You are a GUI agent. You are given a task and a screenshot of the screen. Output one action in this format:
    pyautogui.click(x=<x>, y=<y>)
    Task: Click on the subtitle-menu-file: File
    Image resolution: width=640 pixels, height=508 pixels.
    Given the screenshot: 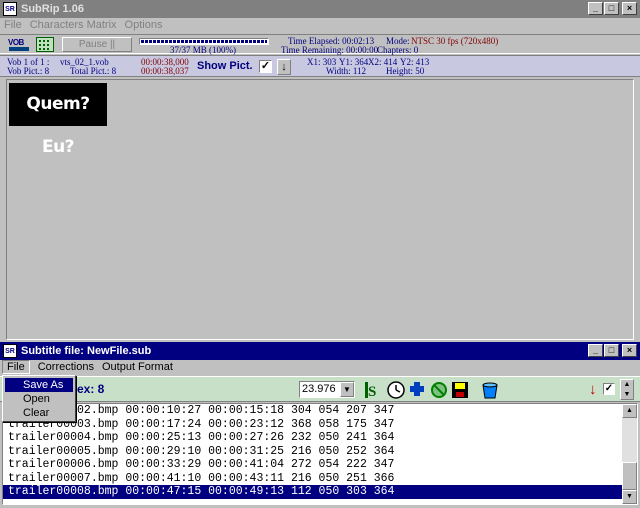 What is the action you would take?
    pyautogui.click(x=16, y=367)
    